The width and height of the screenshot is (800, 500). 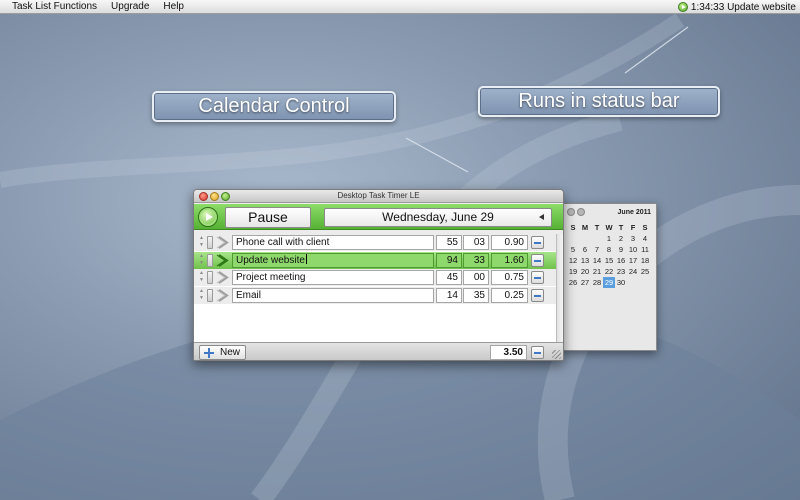 What do you see at coordinates (621, 260) in the screenshot?
I see `calendar-day: 16` at bounding box center [621, 260].